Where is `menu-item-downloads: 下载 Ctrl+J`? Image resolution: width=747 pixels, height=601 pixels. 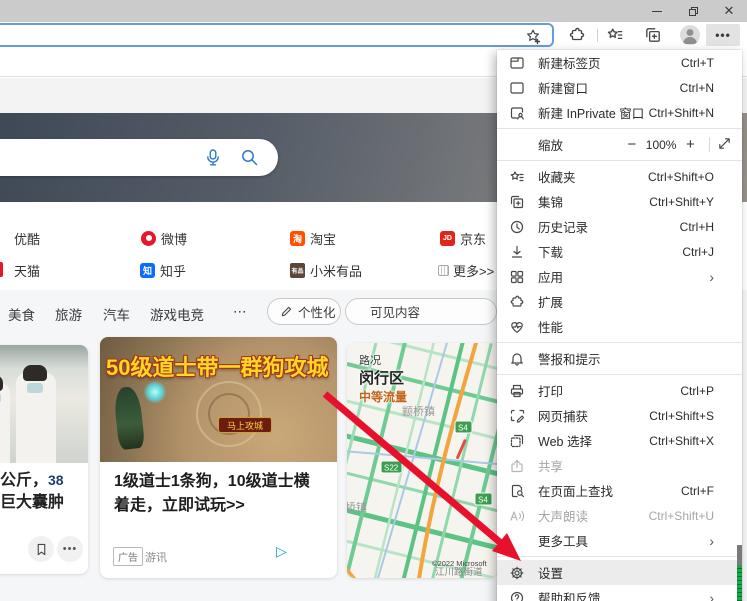
menu-item-downloads: 下载 Ctrl+J is located at coordinates (619, 251).